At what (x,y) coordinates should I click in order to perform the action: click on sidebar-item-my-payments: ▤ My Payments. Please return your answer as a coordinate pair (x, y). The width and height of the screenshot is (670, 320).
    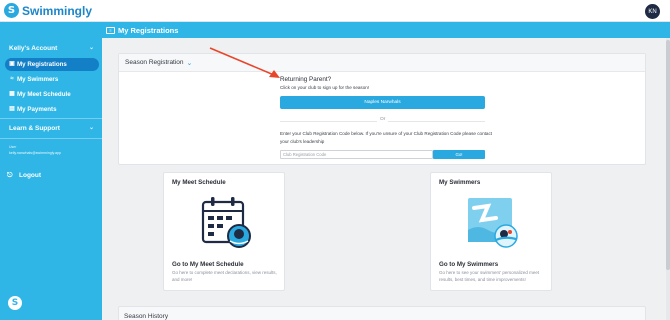
    Looking at the image, I should click on (52, 109).